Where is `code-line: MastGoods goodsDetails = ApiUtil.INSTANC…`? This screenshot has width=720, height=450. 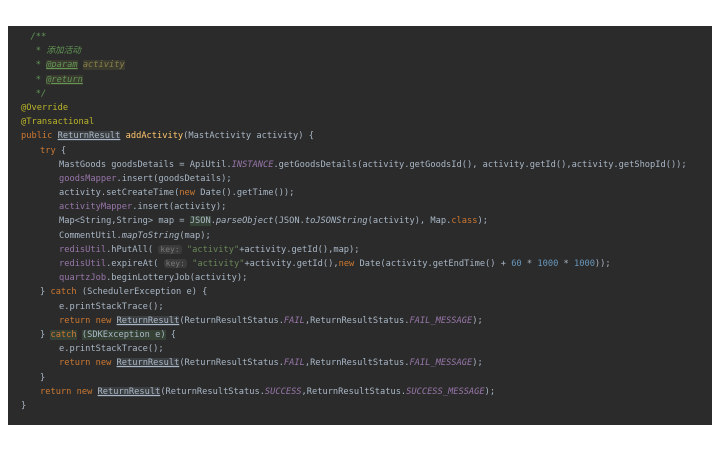 code-line: MastGoods goodsDetails = ApiUtil.INSTANC… is located at coordinates (360, 165).